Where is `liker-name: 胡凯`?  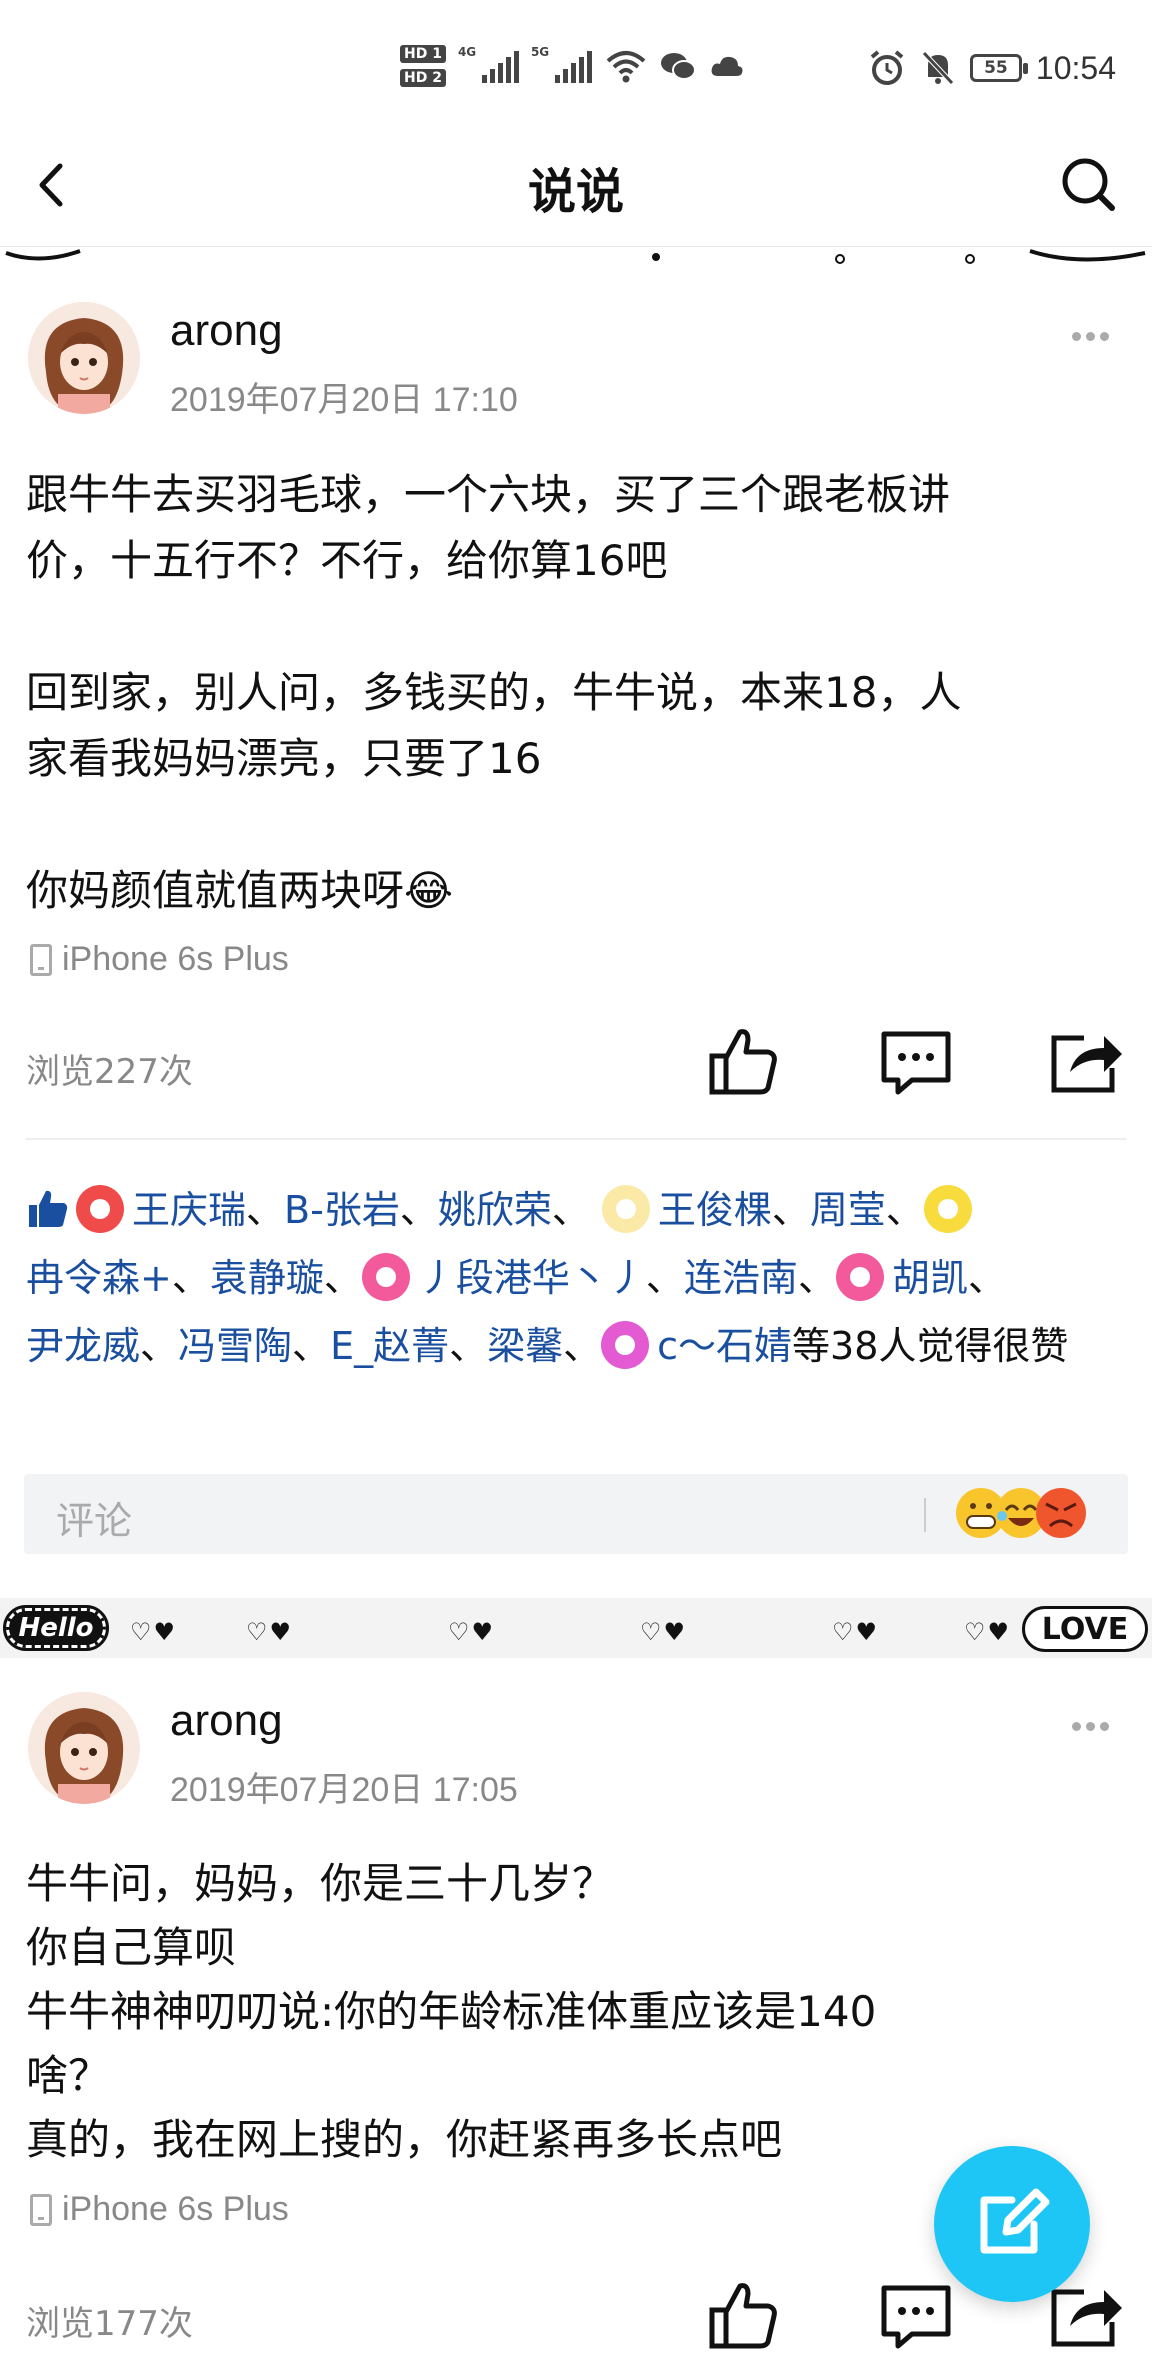 liker-name: 胡凯 is located at coordinates (930, 1278).